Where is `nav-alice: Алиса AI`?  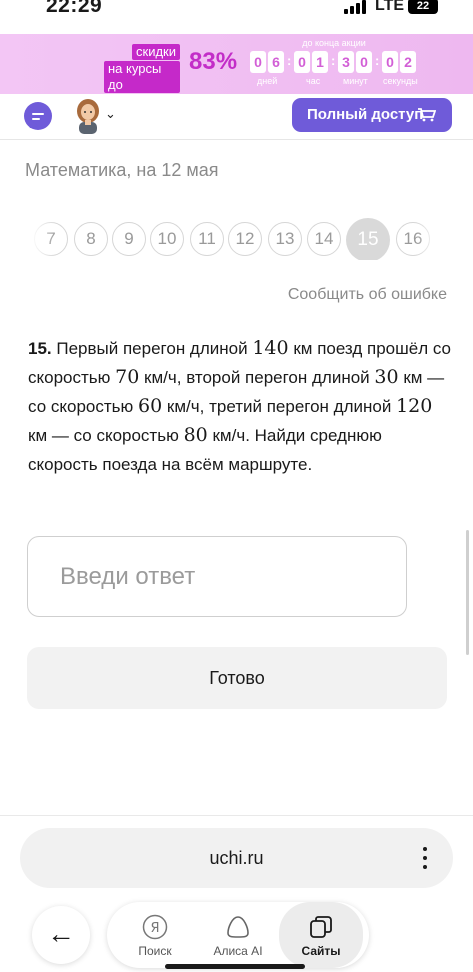 nav-alice: Алиса AI is located at coordinates (238, 935).